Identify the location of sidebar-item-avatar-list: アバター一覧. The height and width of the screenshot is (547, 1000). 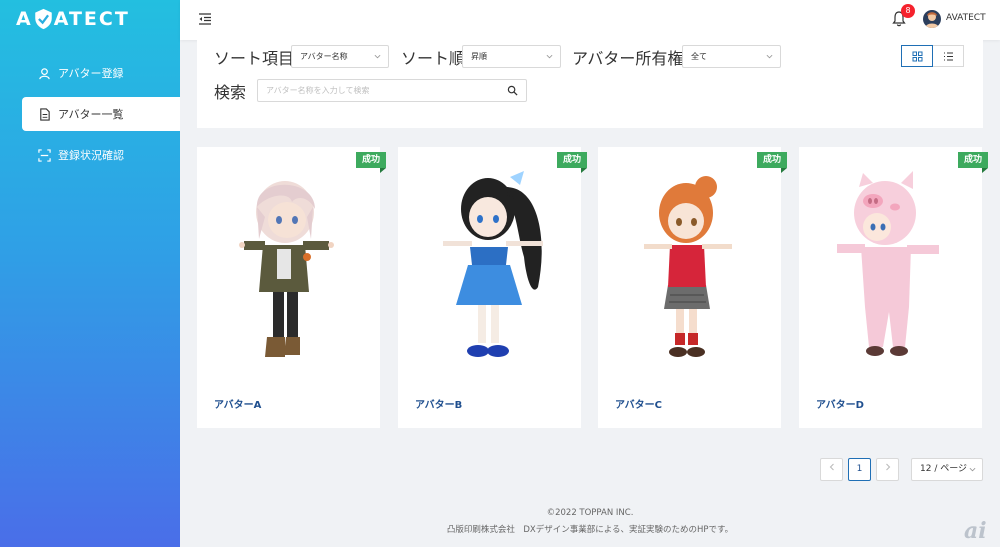
(101, 114).